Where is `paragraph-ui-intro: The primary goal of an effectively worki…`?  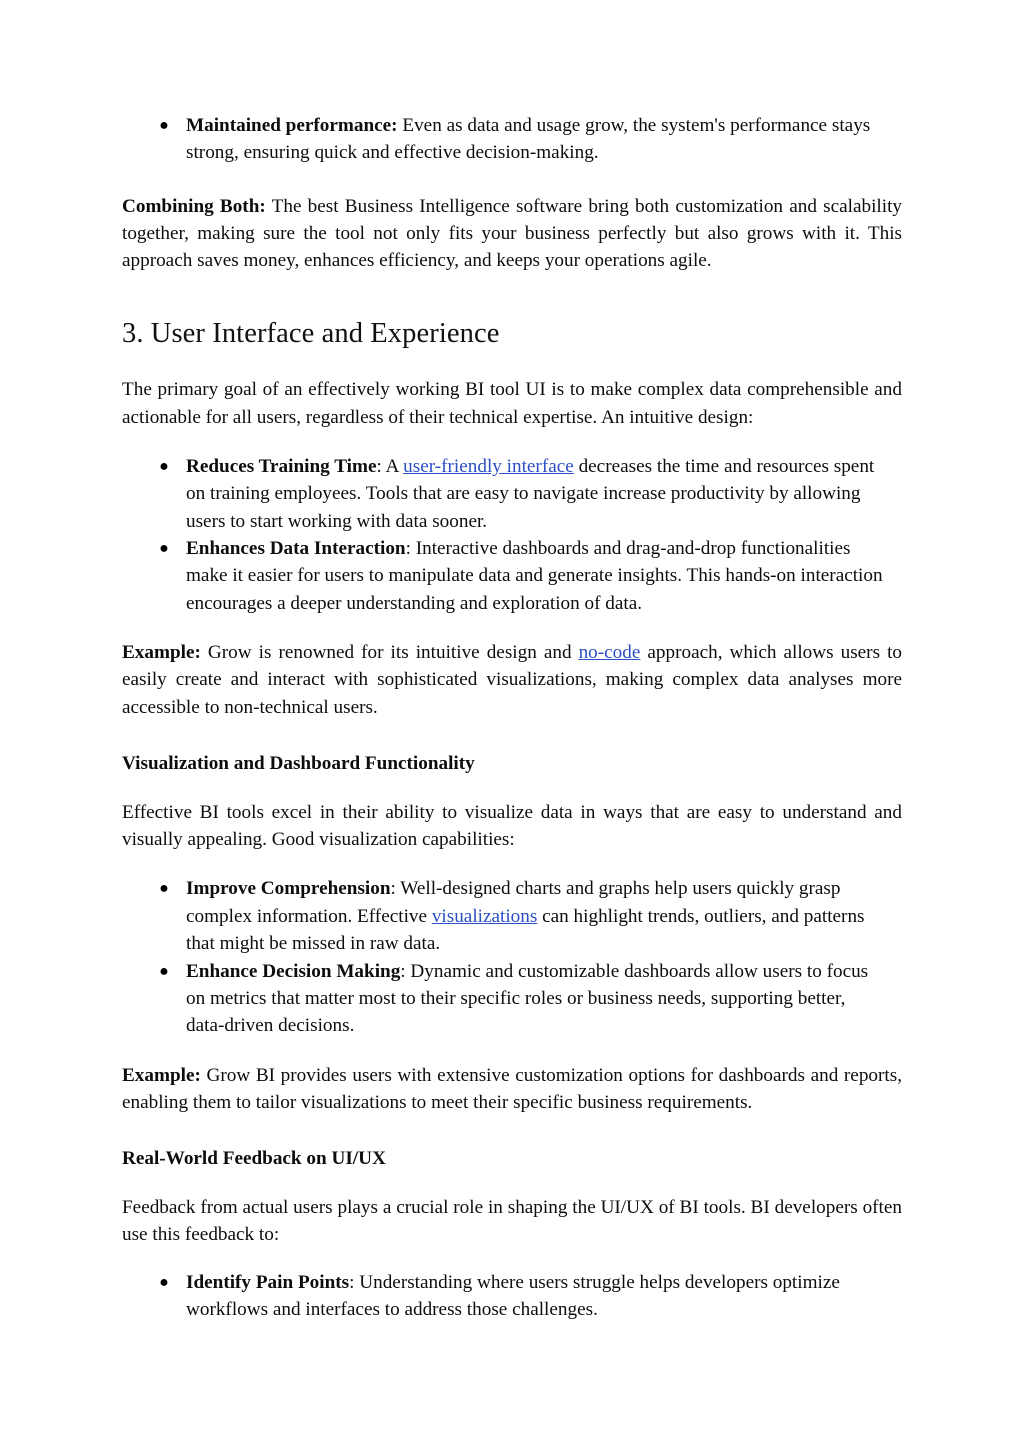
paragraph-ui-intro: The primary goal of an effectively worki… is located at coordinates (512, 403).